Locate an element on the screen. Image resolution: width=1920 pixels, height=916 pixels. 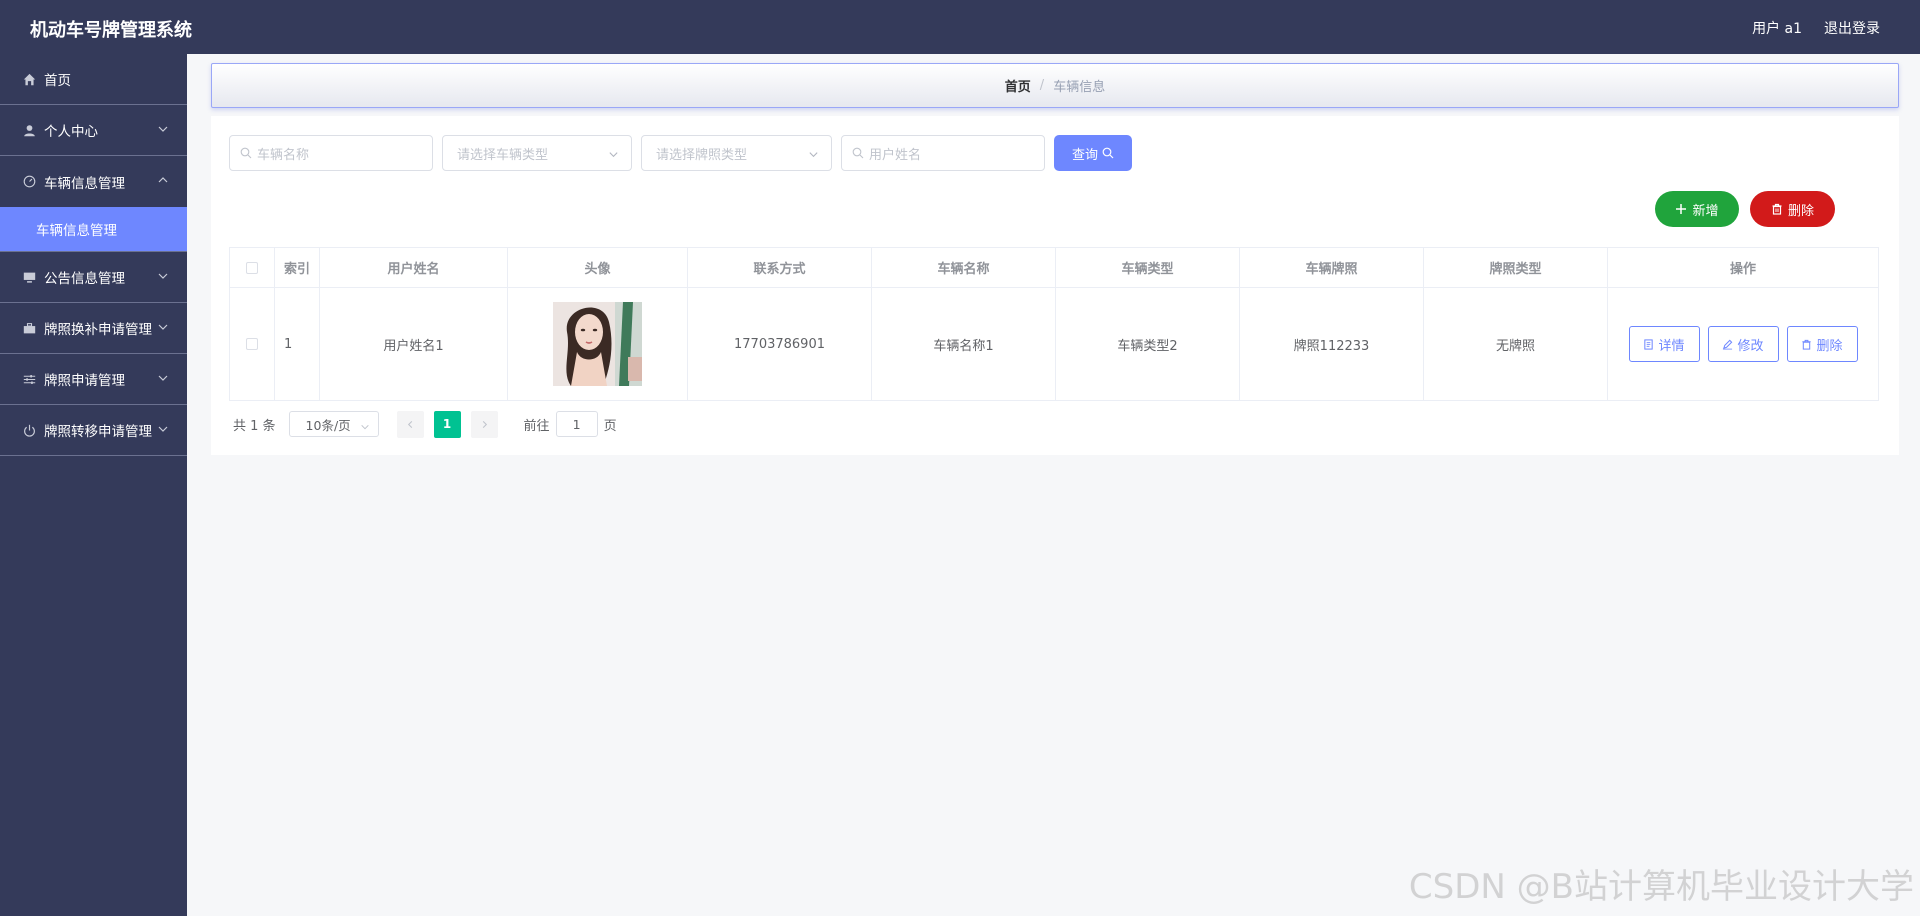
sidebar-item-plate-transfer: 牌照转移申请管理 is located at coordinates (93, 430).